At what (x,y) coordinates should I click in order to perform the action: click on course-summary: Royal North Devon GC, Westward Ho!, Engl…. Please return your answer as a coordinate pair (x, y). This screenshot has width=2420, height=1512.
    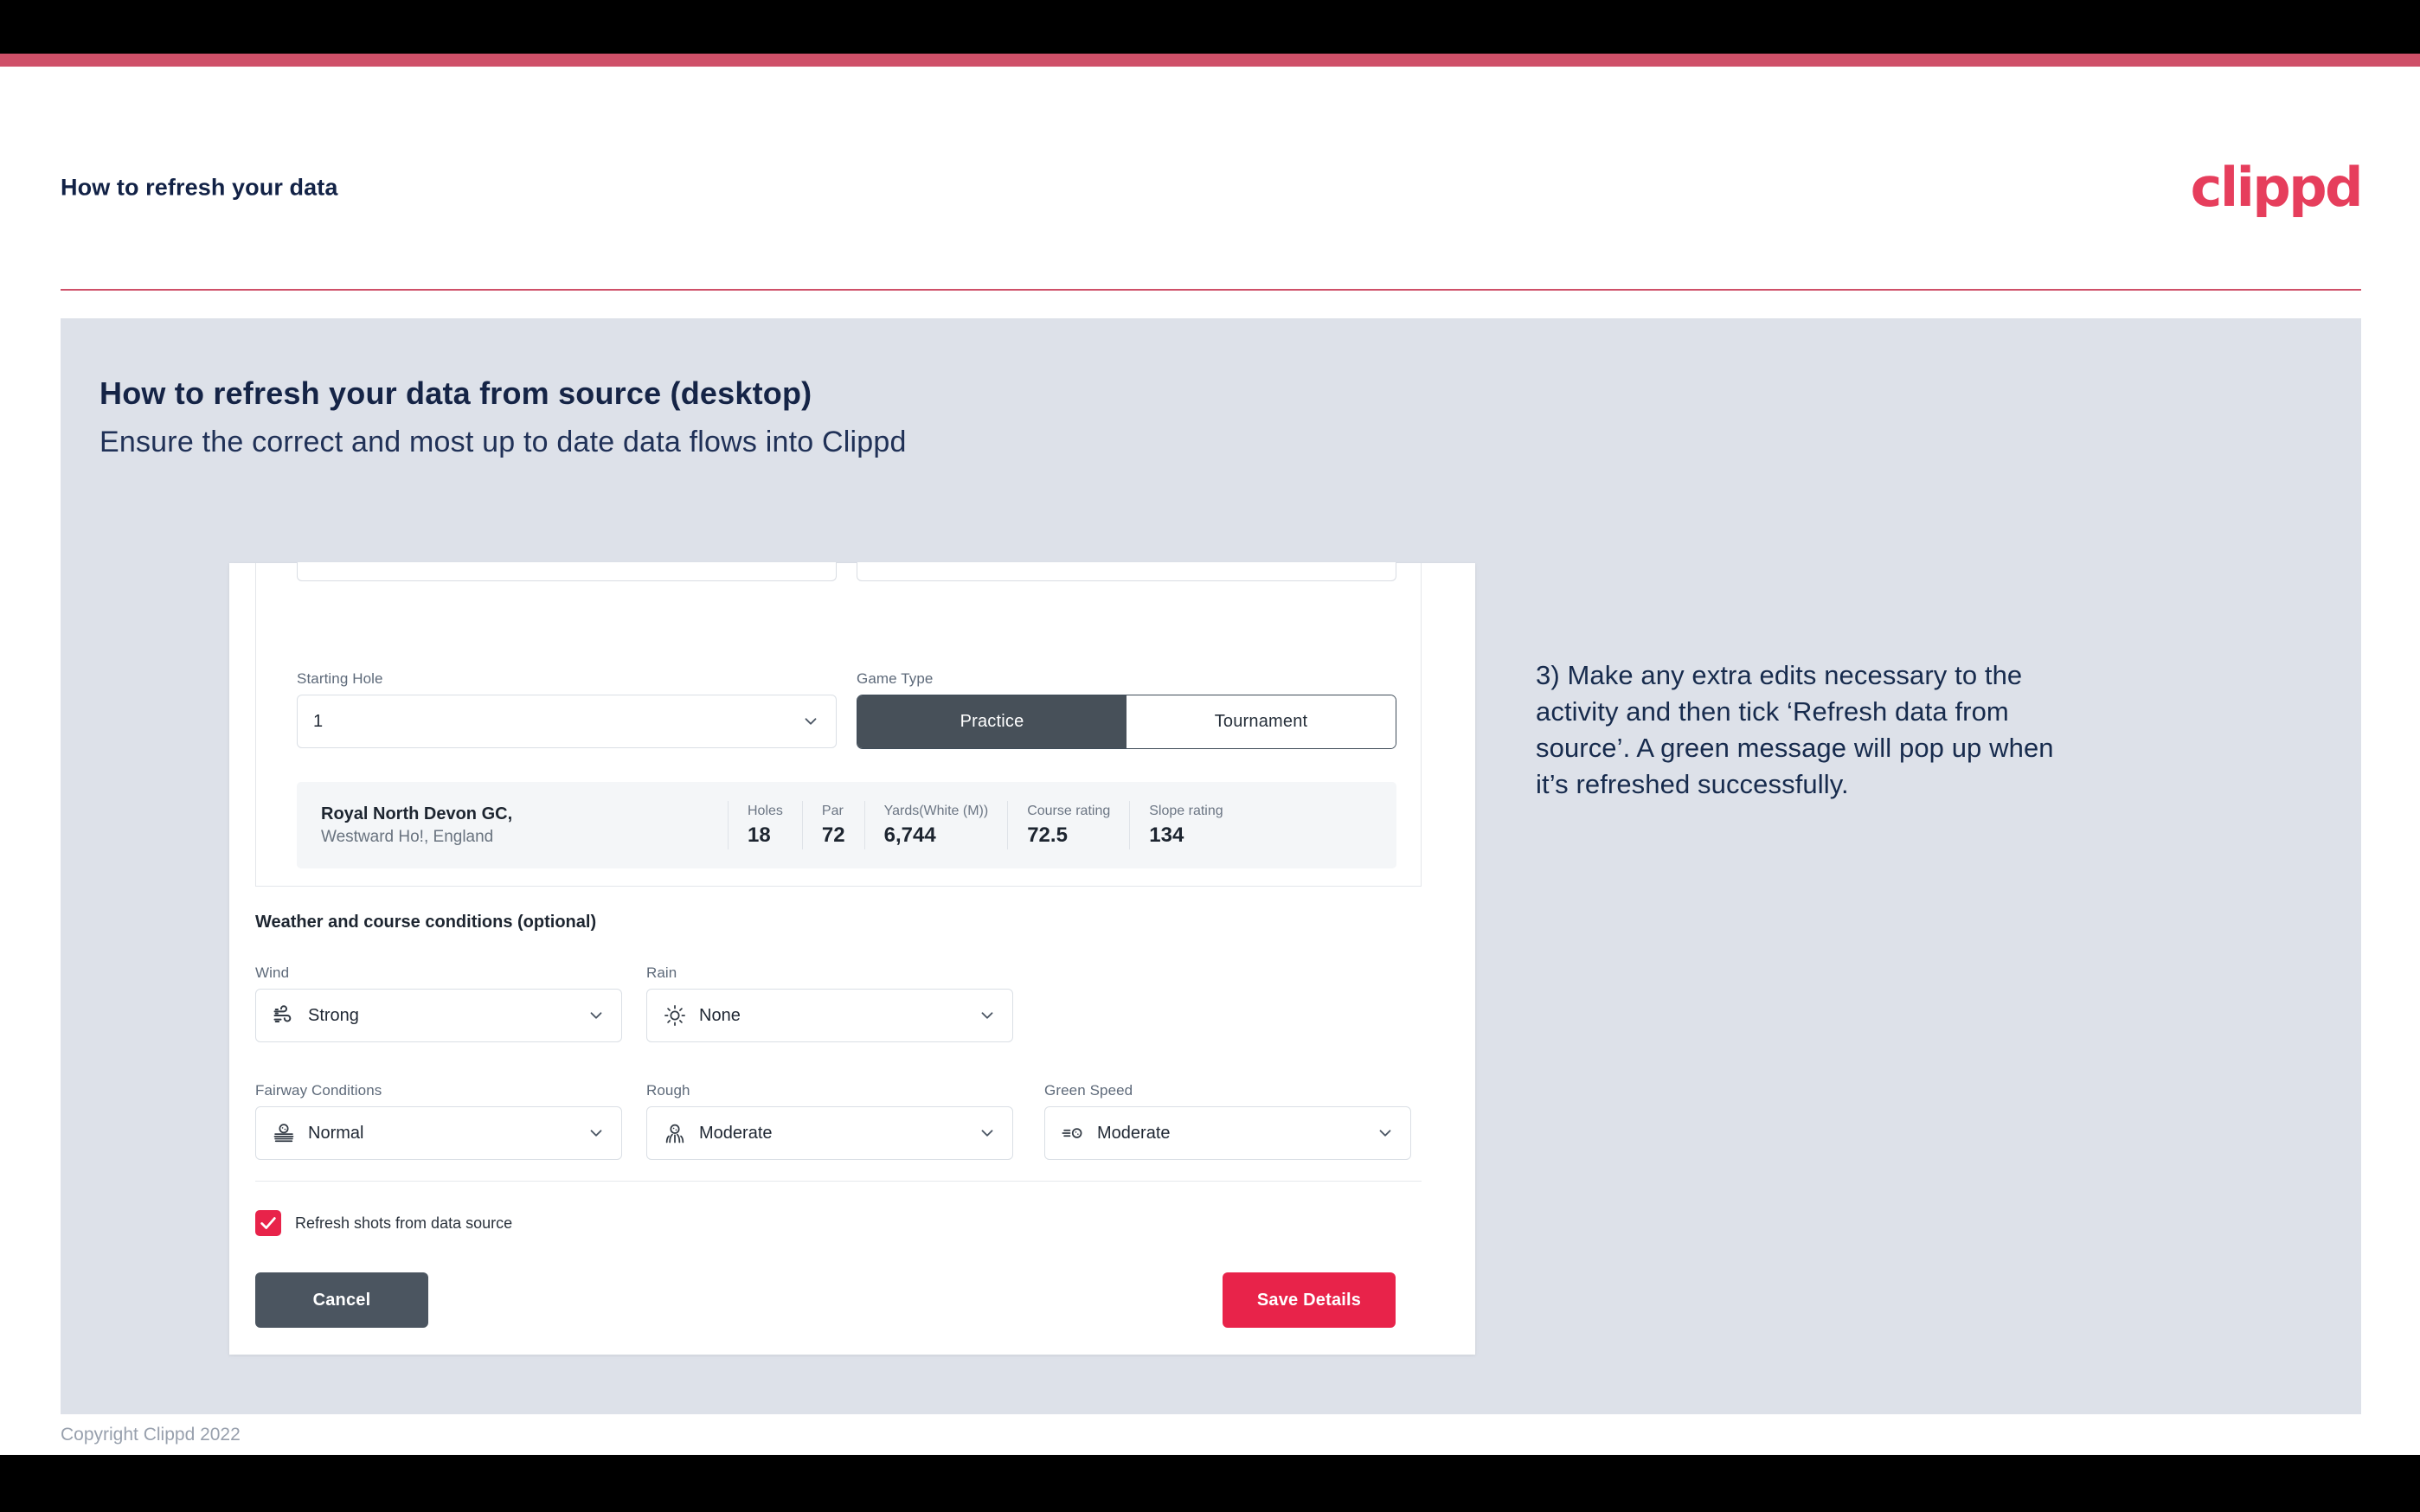
    Looking at the image, I should click on (846, 825).